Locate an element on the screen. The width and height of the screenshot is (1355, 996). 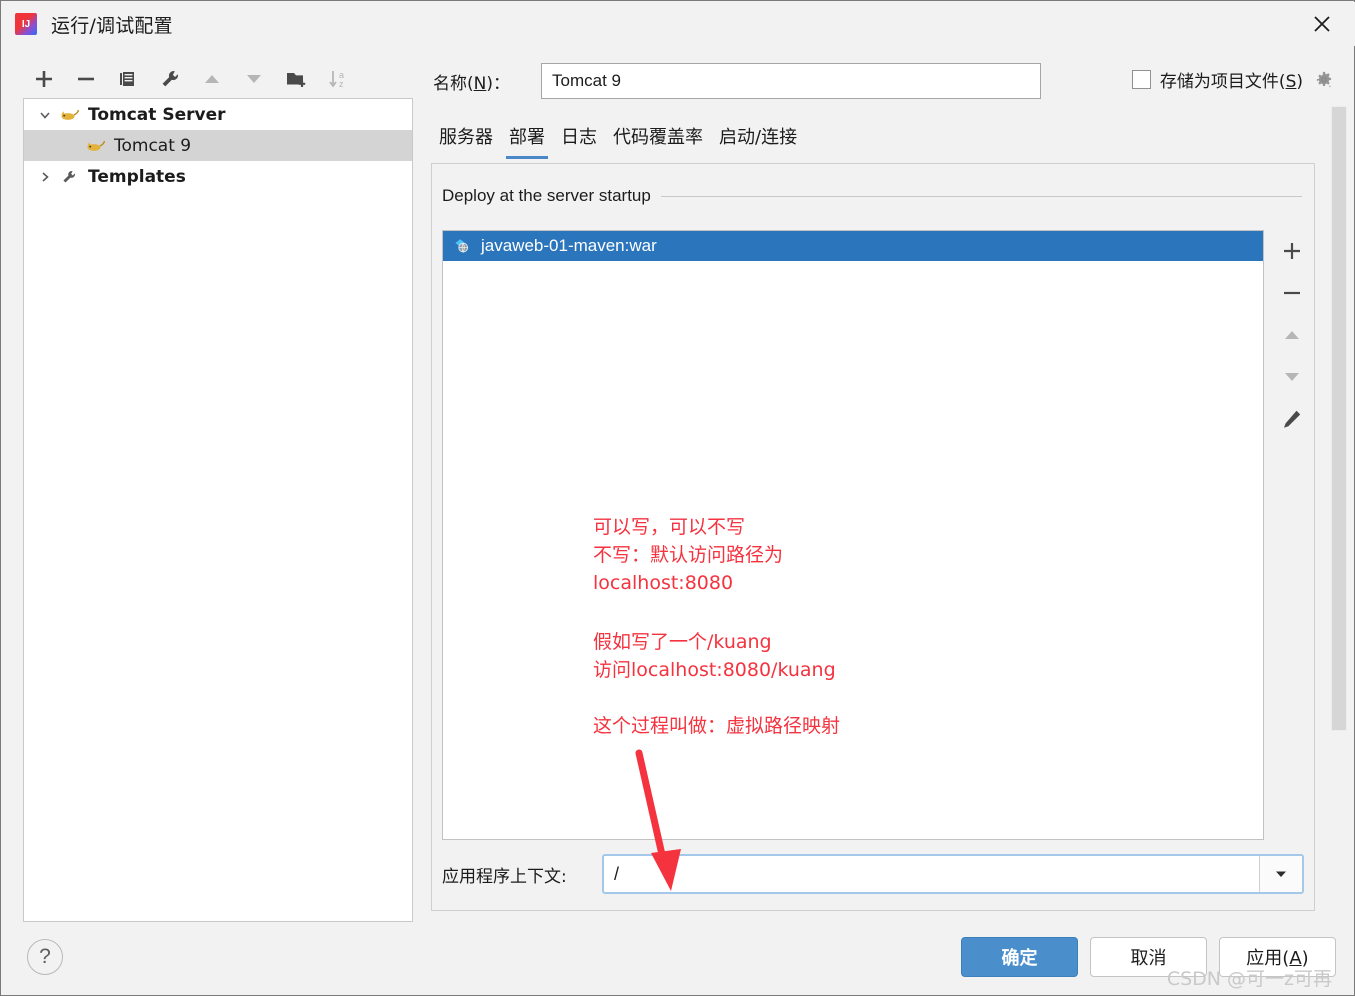
application-context-row: 应用程序上下文: is located at coordinates (873, 874).